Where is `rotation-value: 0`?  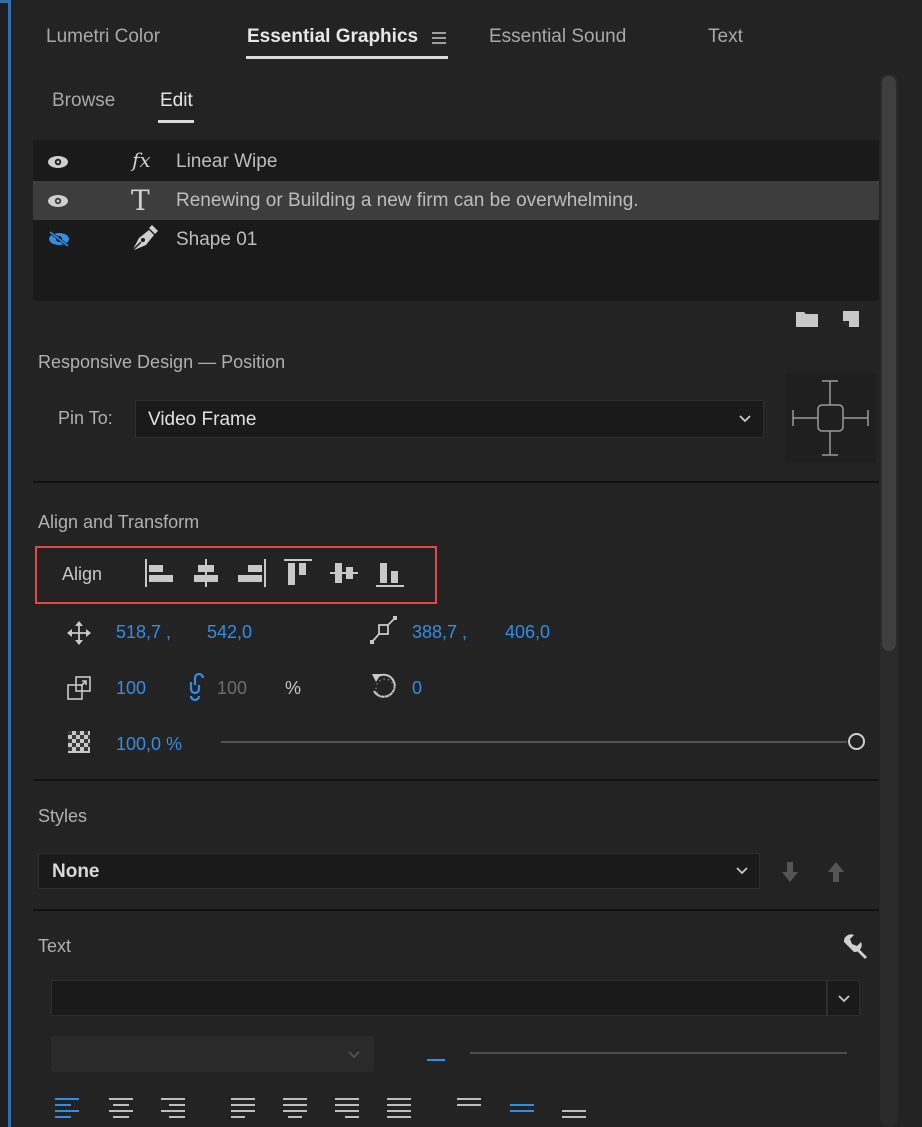
rotation-value: 0 is located at coordinates (417, 688).